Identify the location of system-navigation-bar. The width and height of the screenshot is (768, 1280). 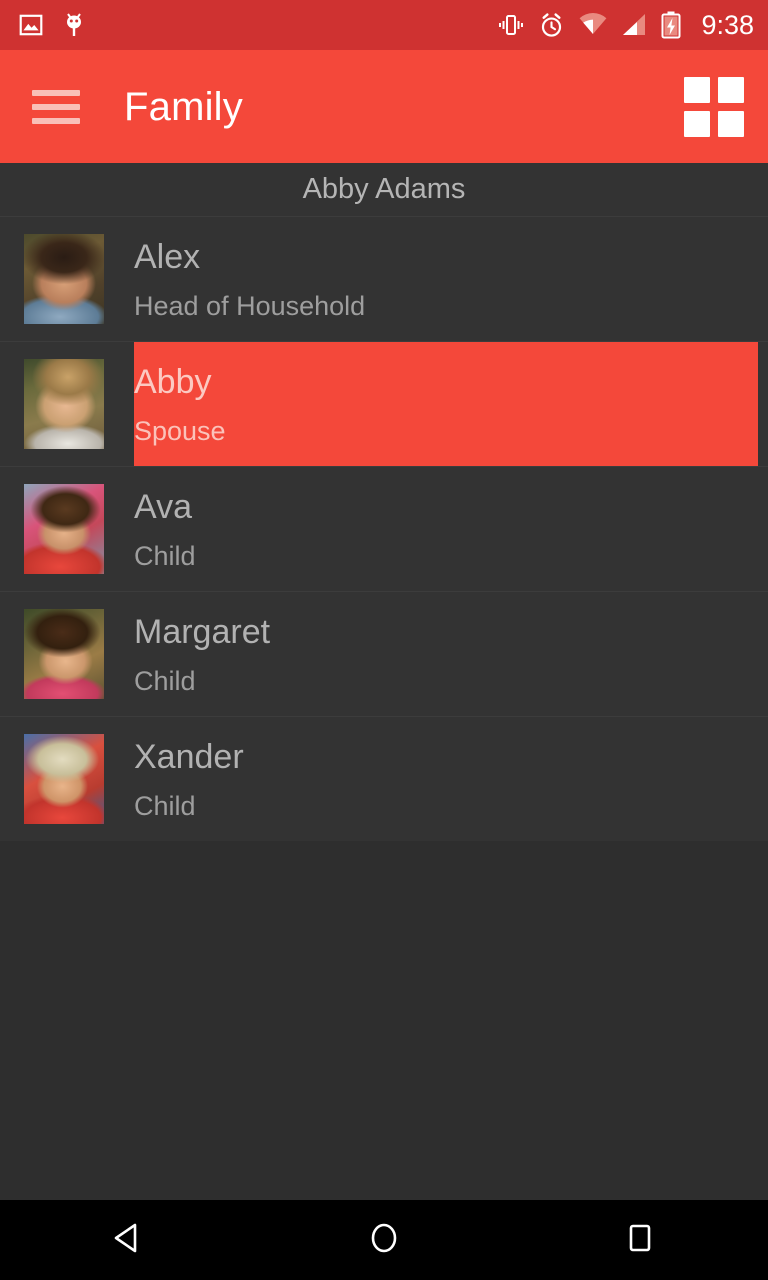
(384, 1240).